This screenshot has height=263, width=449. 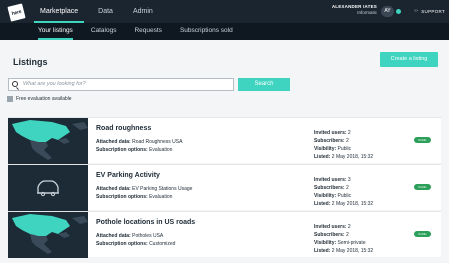 What do you see at coordinates (30, 62) in the screenshot?
I see `page-title: Listings` at bounding box center [30, 62].